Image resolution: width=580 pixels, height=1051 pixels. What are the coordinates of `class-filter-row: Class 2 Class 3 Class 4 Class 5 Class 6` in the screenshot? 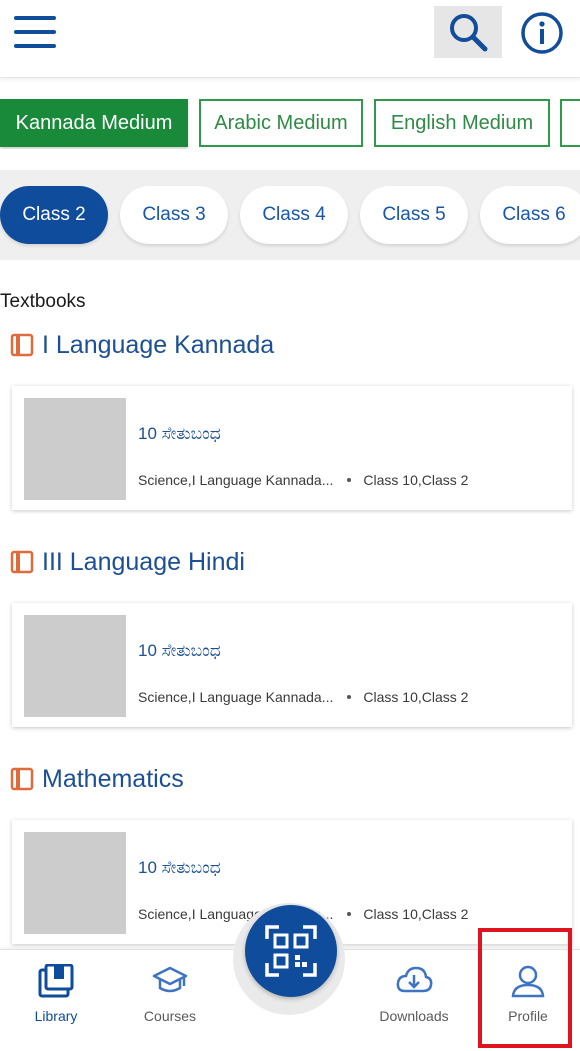 It's located at (290, 215).